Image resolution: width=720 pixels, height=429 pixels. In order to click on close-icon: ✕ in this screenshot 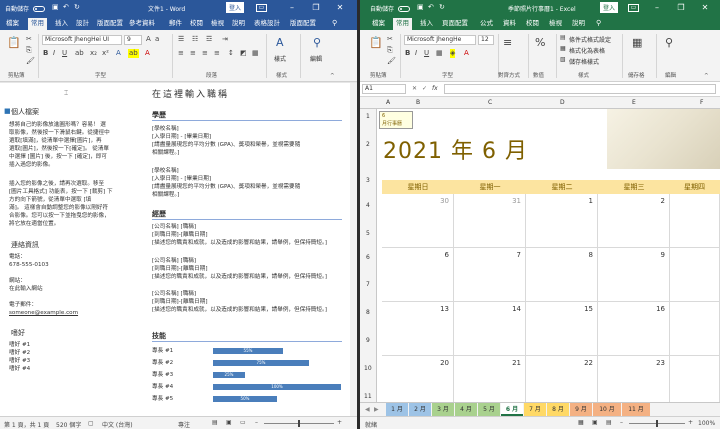, I will do `click(340, 8)`.